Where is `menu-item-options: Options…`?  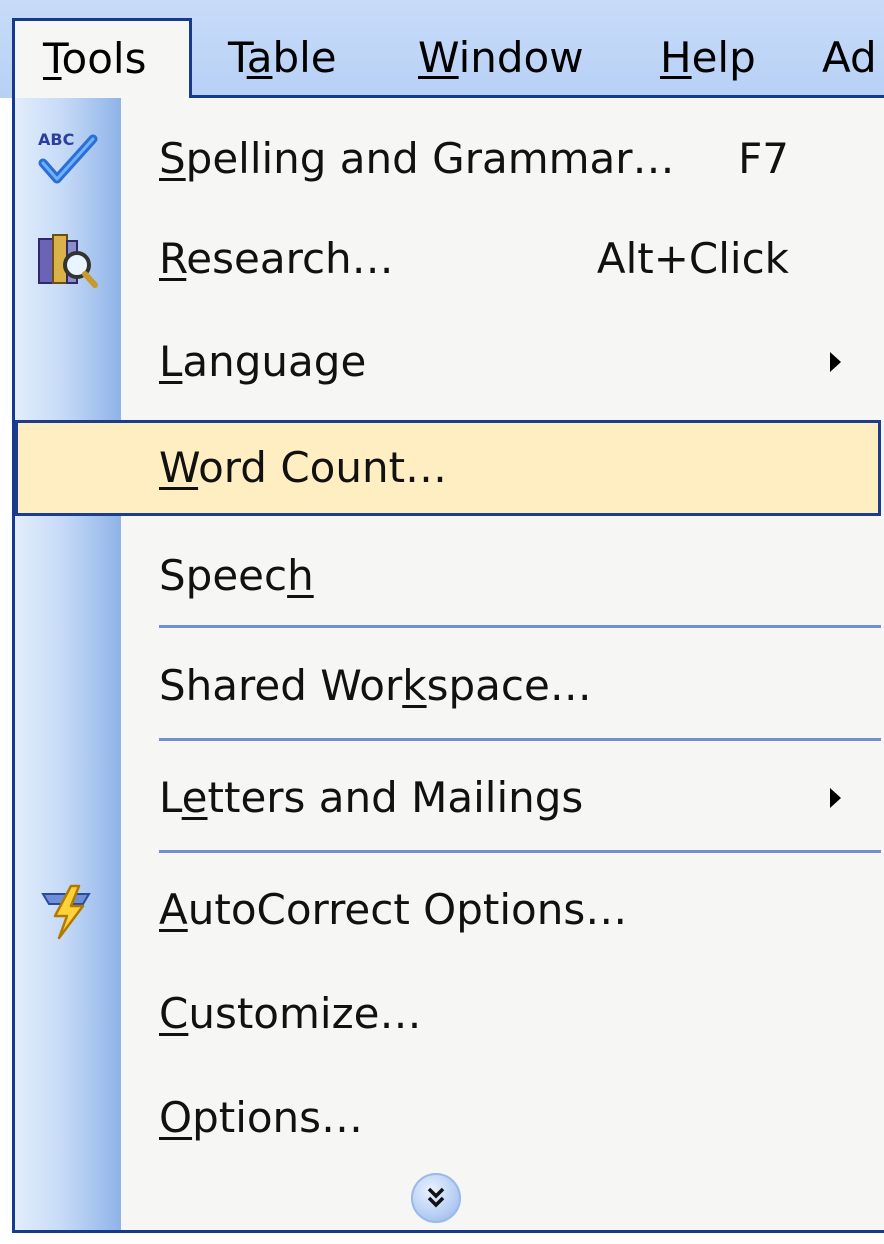 menu-item-options: Options… is located at coordinates (448, 1118).